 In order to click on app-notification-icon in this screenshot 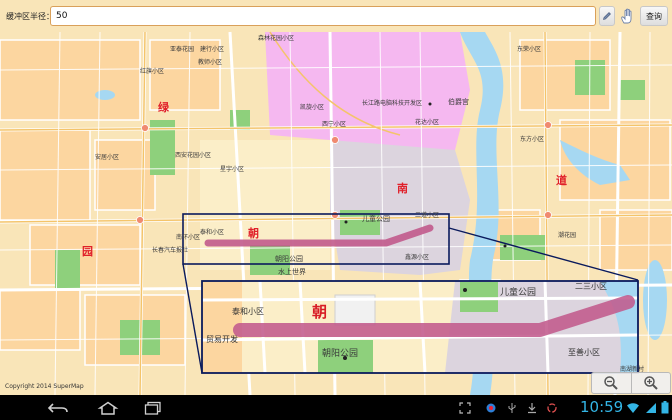, I will do `click(491, 407)`.